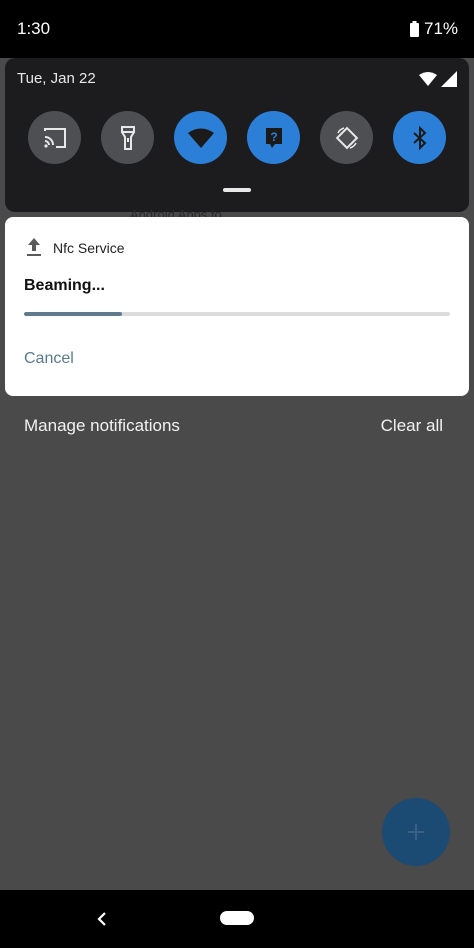 The width and height of the screenshot is (474, 948). What do you see at coordinates (441, 28) in the screenshot?
I see `battery-percent: 71%` at bounding box center [441, 28].